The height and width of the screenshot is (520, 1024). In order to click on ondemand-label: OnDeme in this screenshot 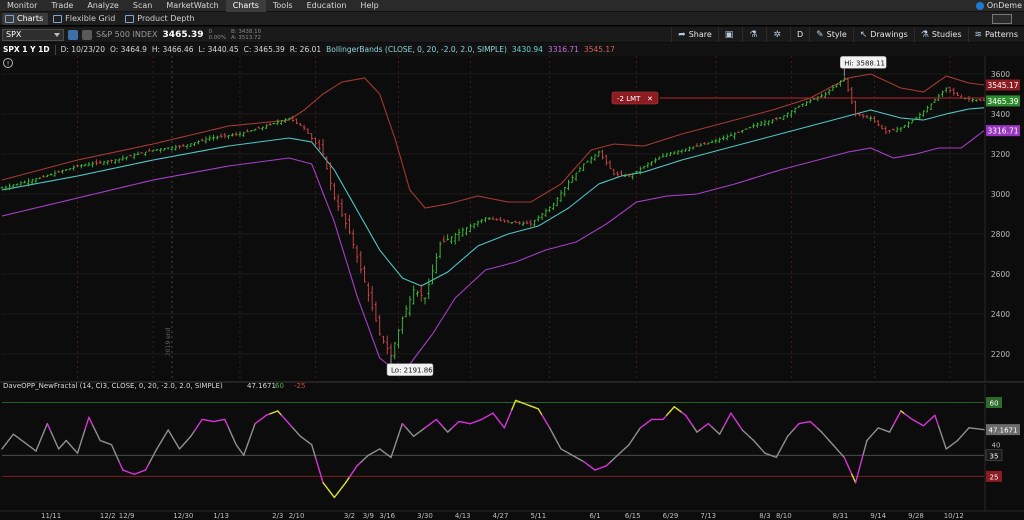, I will do `click(1004, 5)`.